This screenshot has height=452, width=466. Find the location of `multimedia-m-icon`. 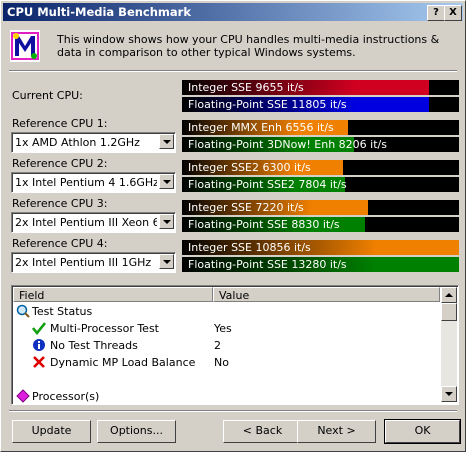

multimedia-m-icon is located at coordinates (25, 46).